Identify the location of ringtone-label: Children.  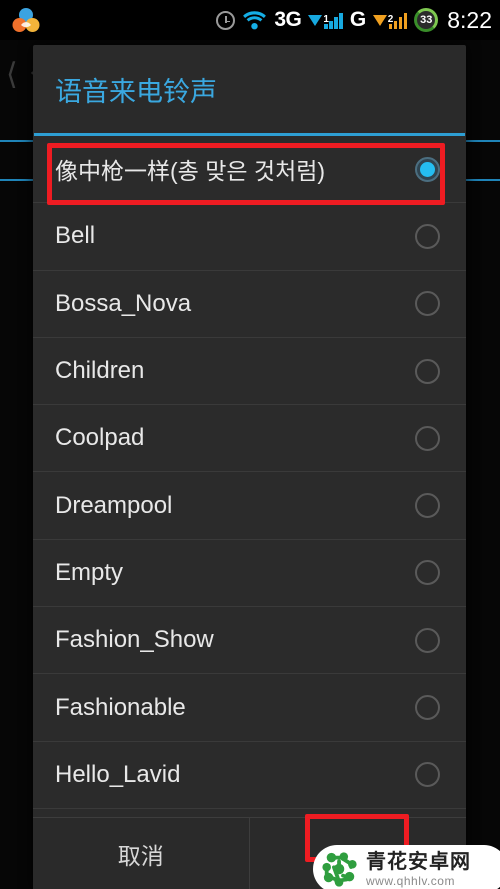
(100, 371).